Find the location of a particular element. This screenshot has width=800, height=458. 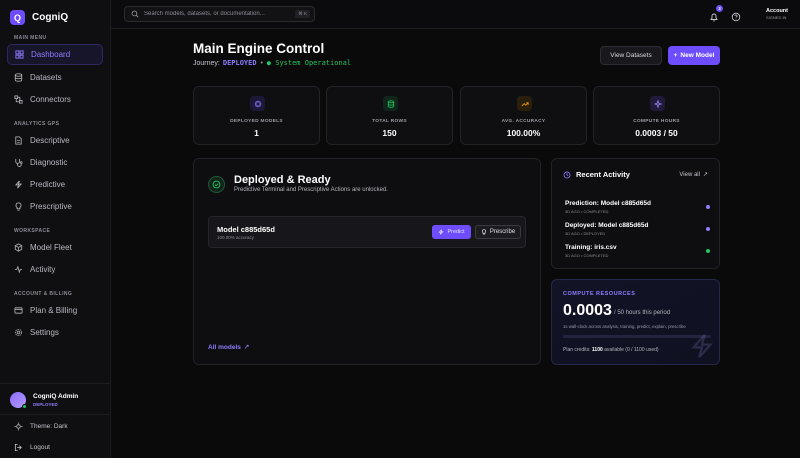

activity-title: Recent Activity is located at coordinates (603, 174).